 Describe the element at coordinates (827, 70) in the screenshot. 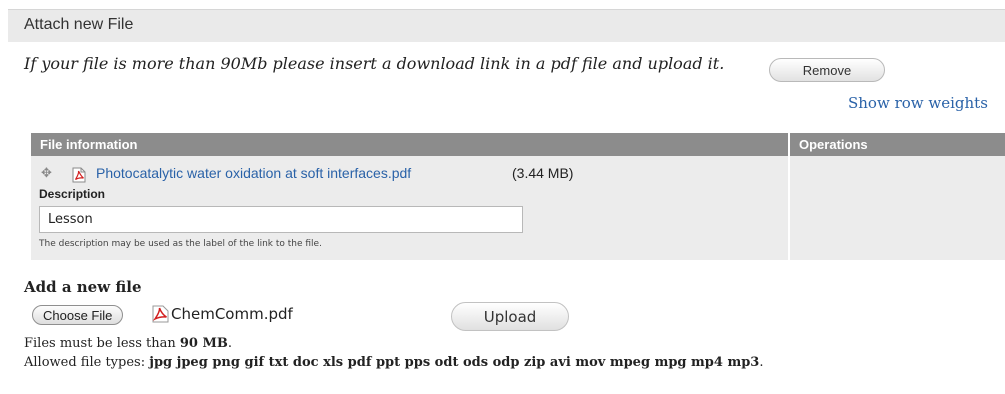

I see `remove-button: Remove` at that location.